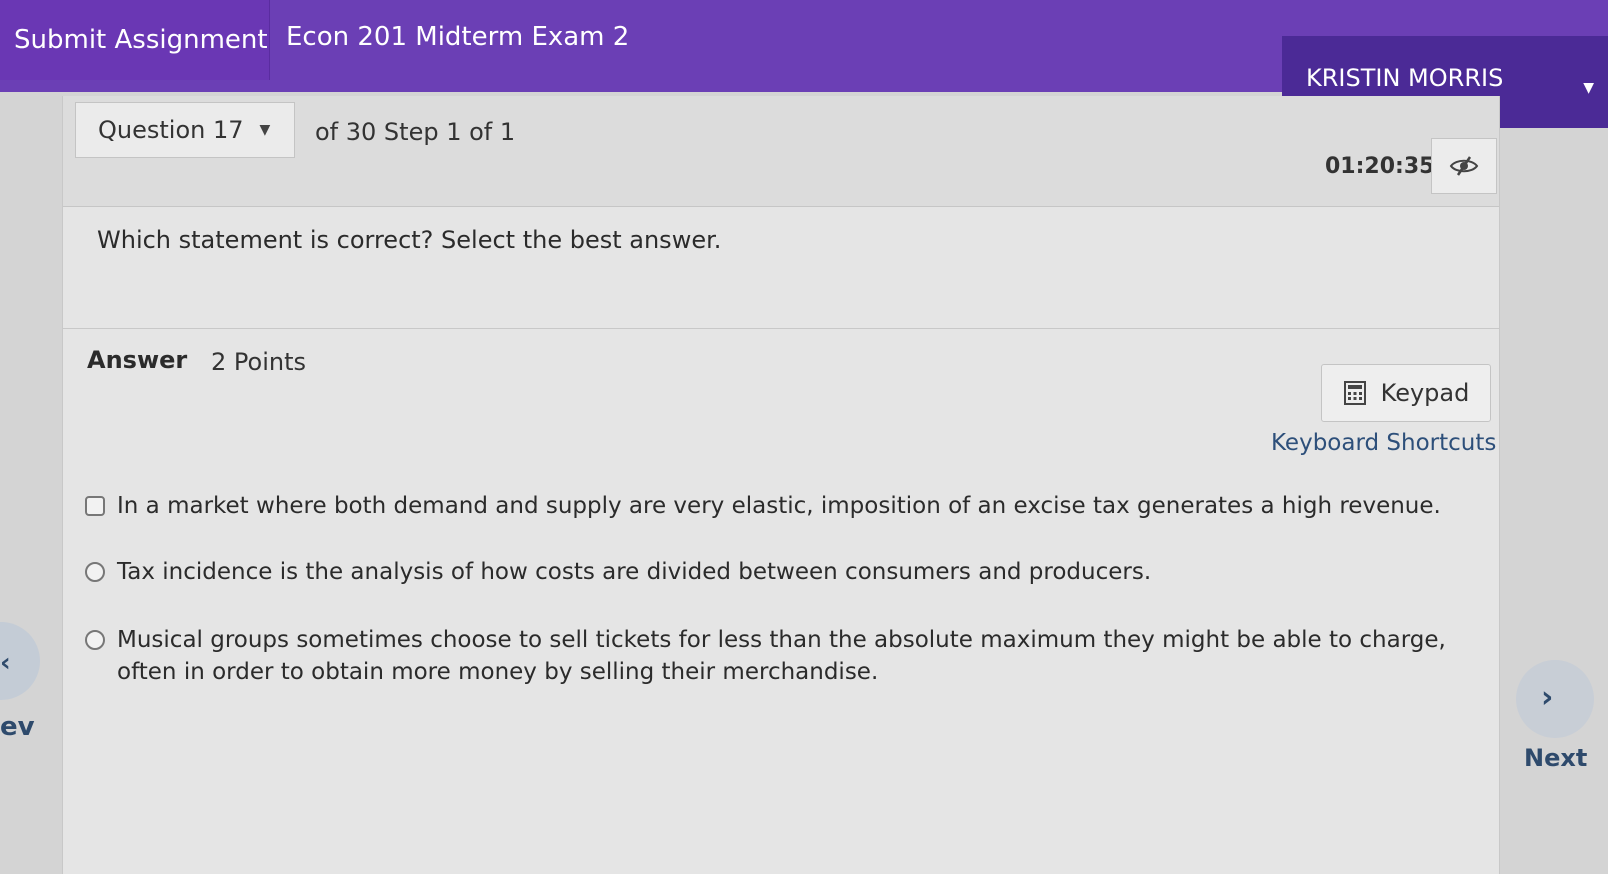 Image resolution: width=1608 pixels, height=874 pixels. What do you see at coordinates (1555, 758) in the screenshot?
I see `next-label: Next` at bounding box center [1555, 758].